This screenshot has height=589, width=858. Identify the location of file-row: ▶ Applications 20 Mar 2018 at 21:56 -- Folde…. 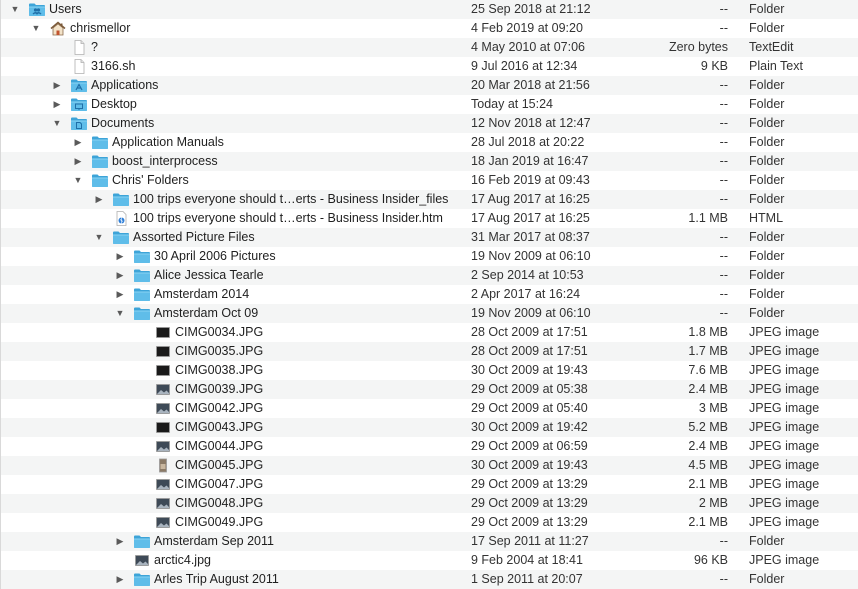
(429, 85).